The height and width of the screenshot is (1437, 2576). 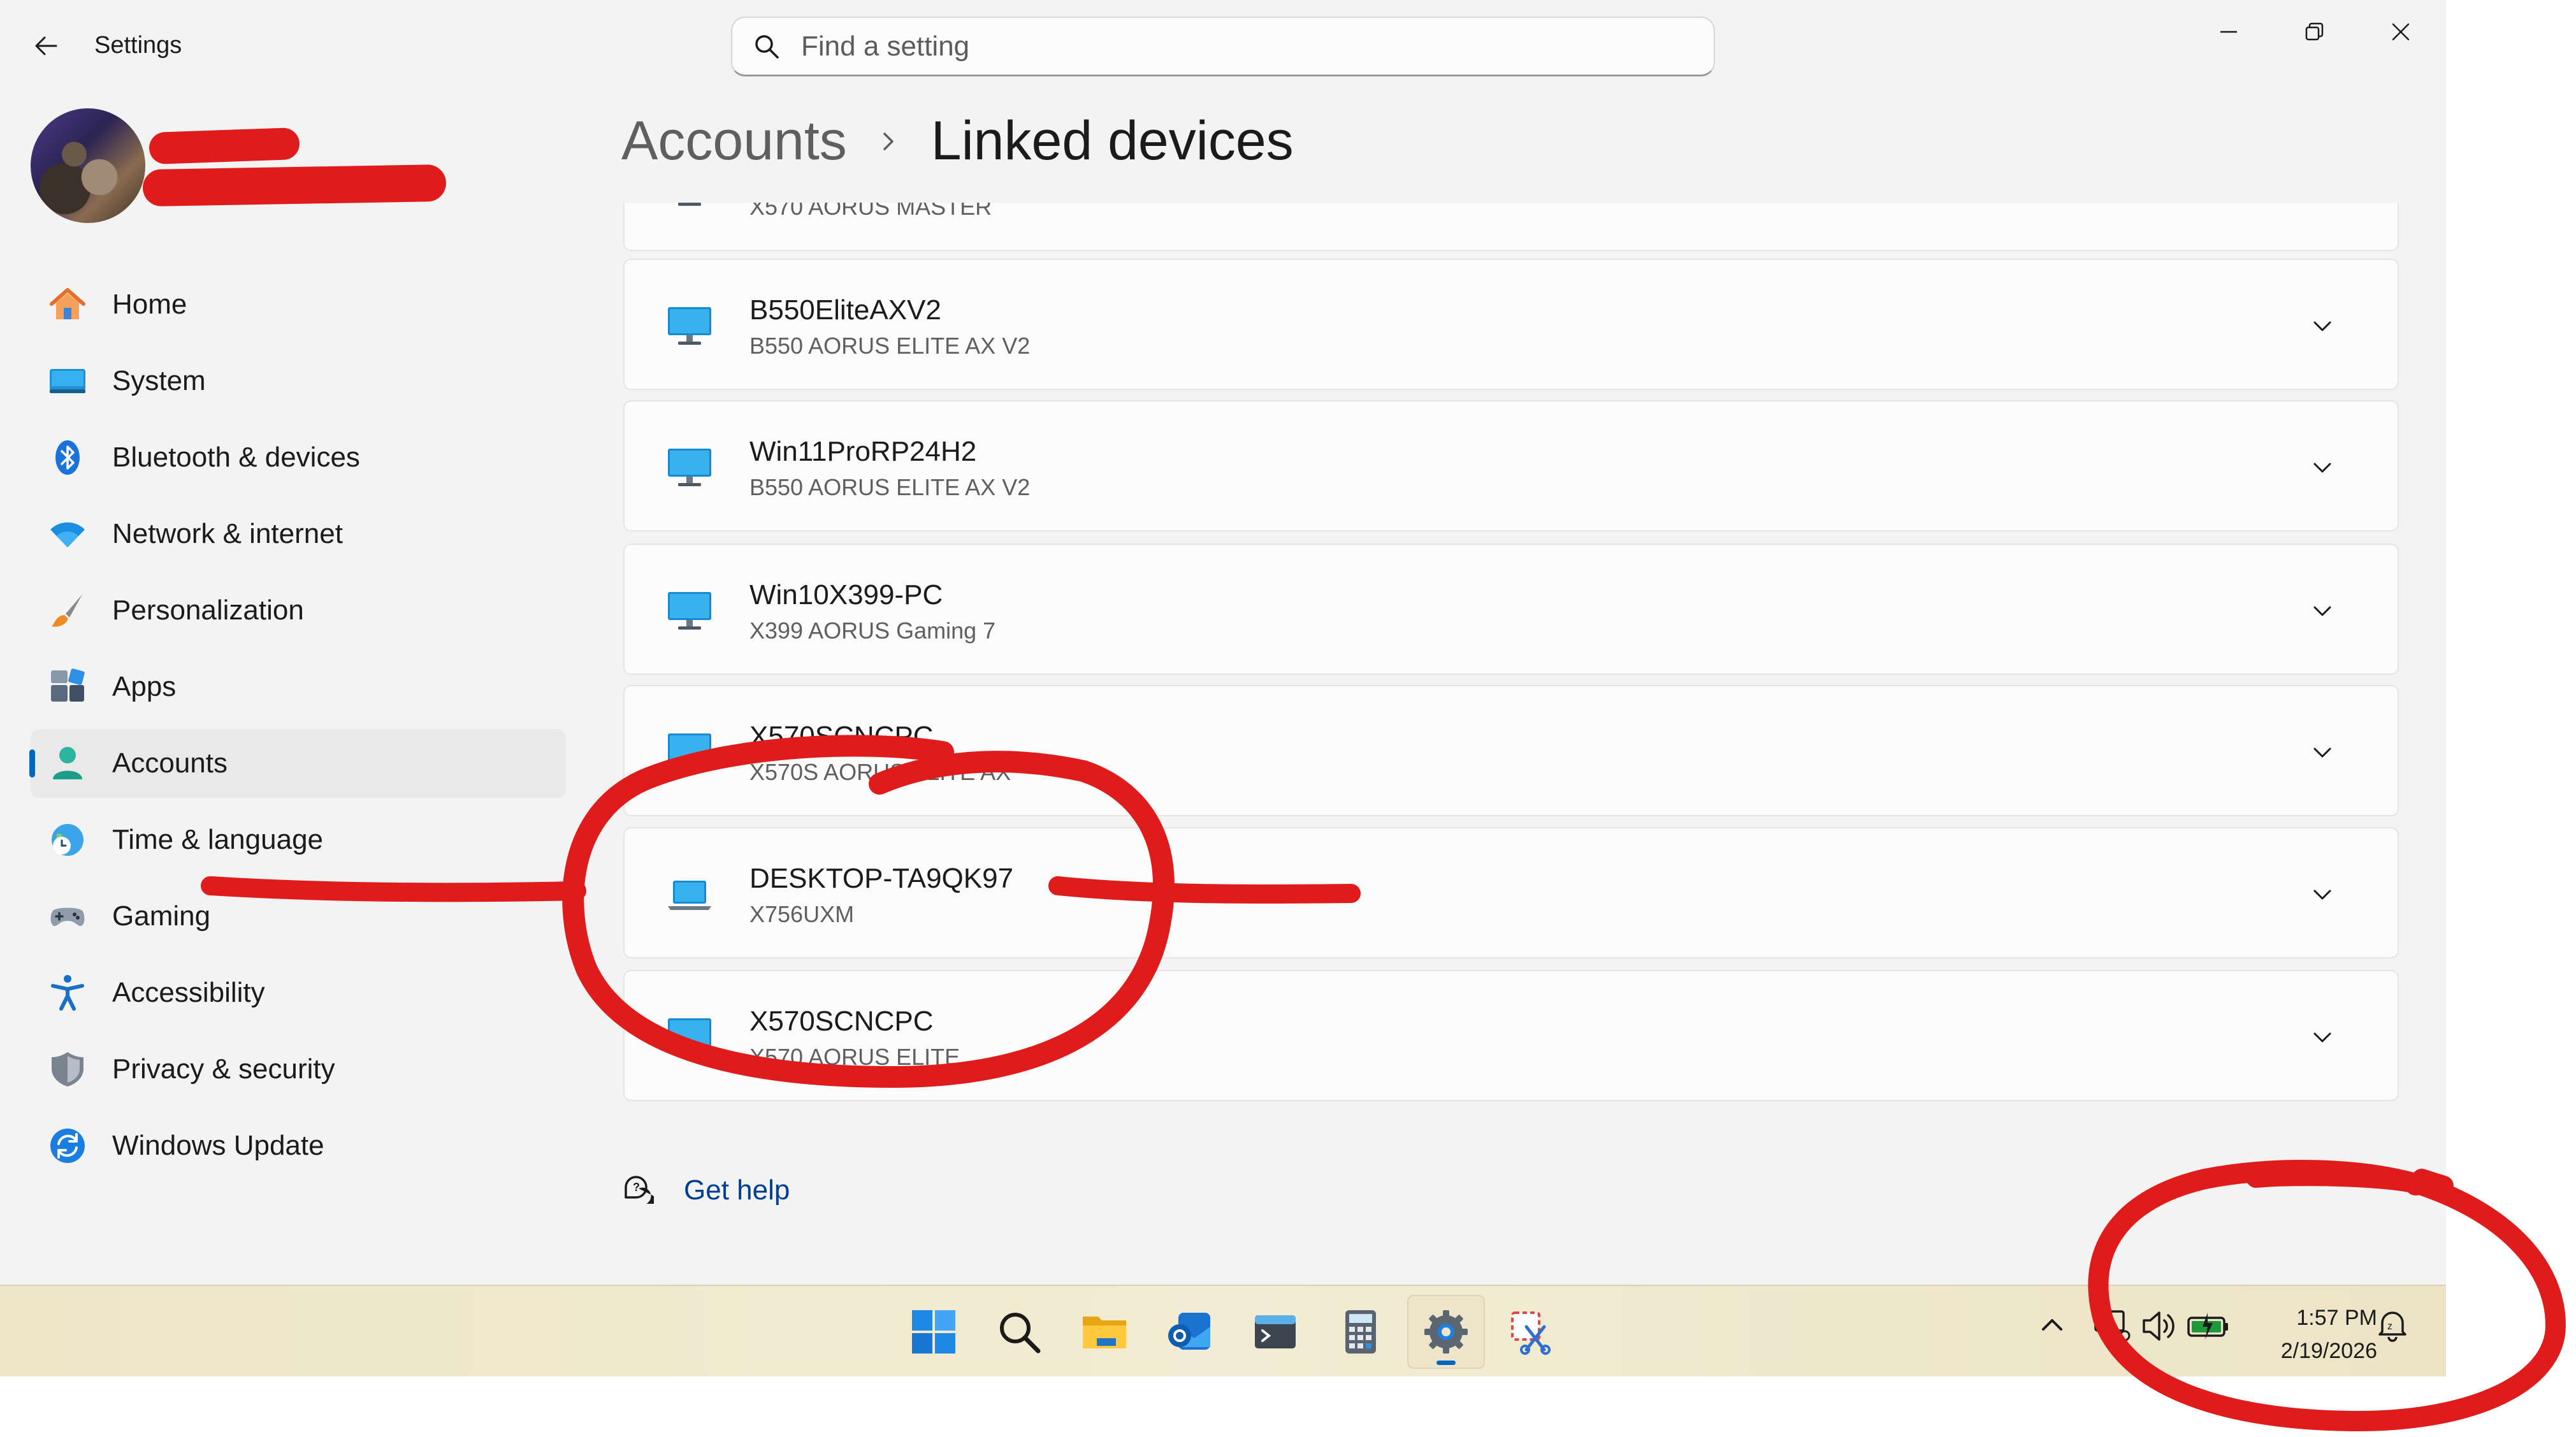 I want to click on sidebar-item-personalization: Personalization, so click(x=298, y=610).